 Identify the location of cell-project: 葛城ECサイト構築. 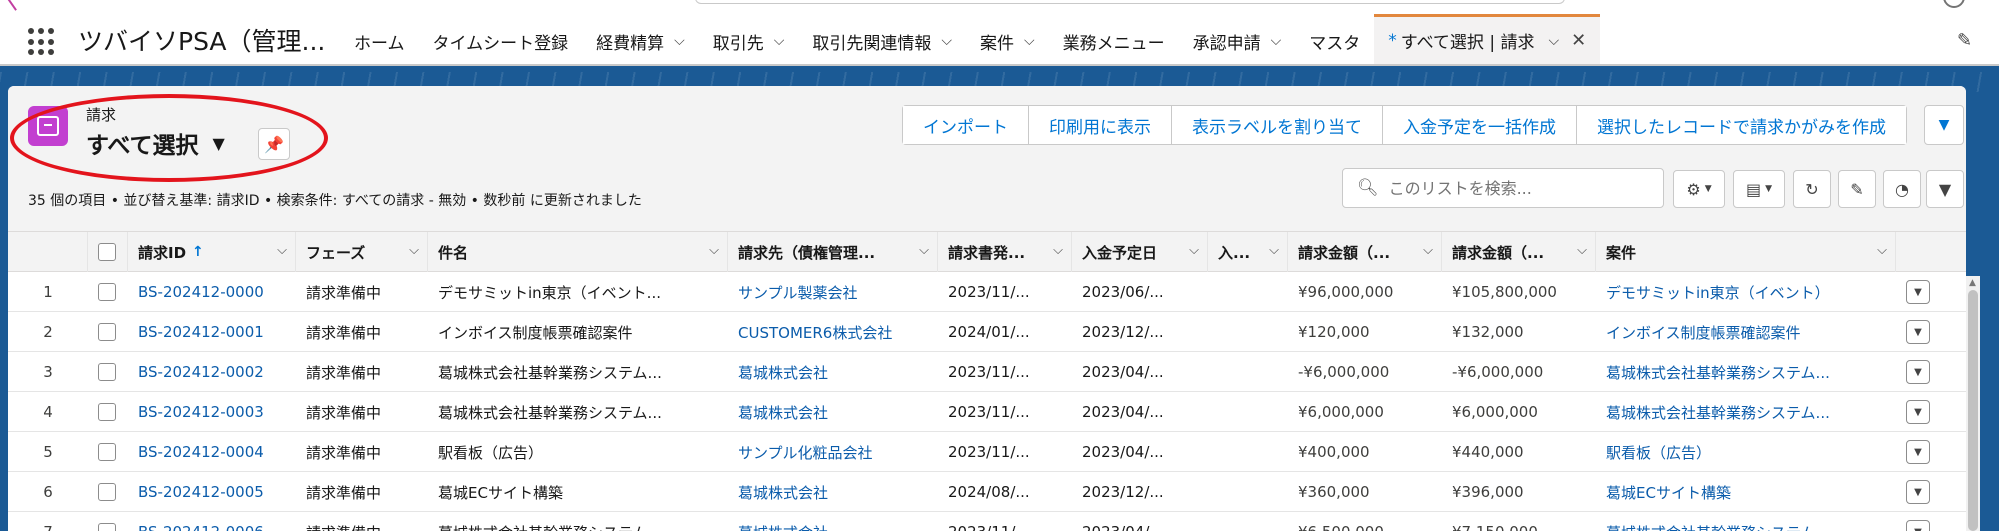
(1746, 492).